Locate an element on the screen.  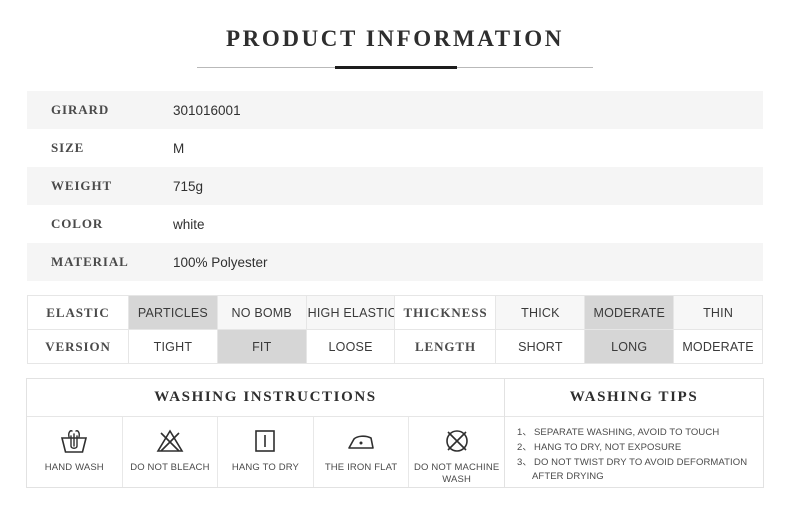
table-row: SIZE M is located at coordinates (395, 148).